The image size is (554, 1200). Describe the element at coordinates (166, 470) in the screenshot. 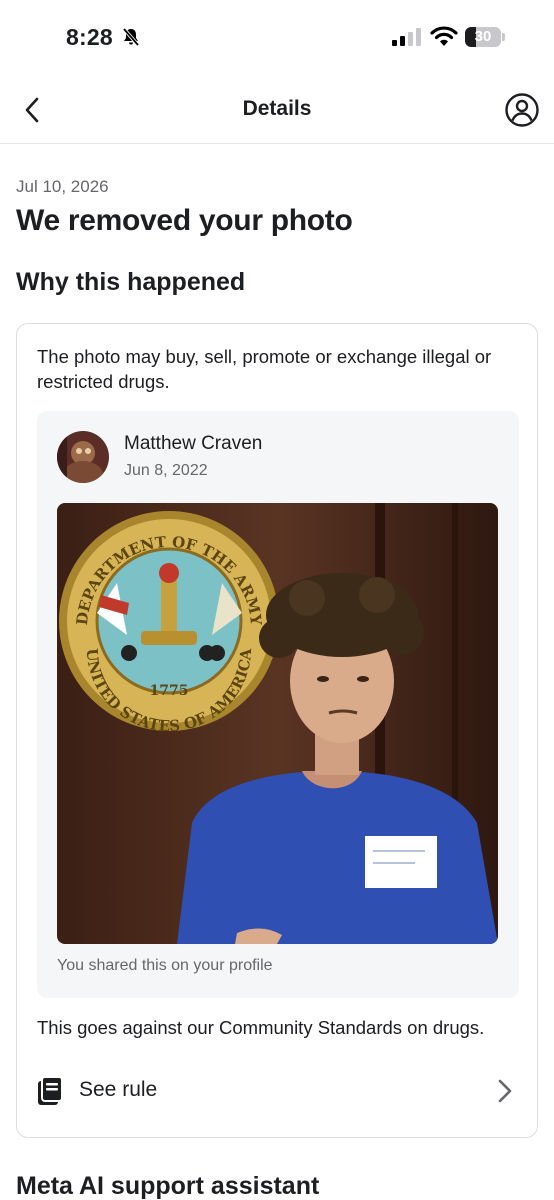

I see `post-date: Jun 8, 2022` at that location.